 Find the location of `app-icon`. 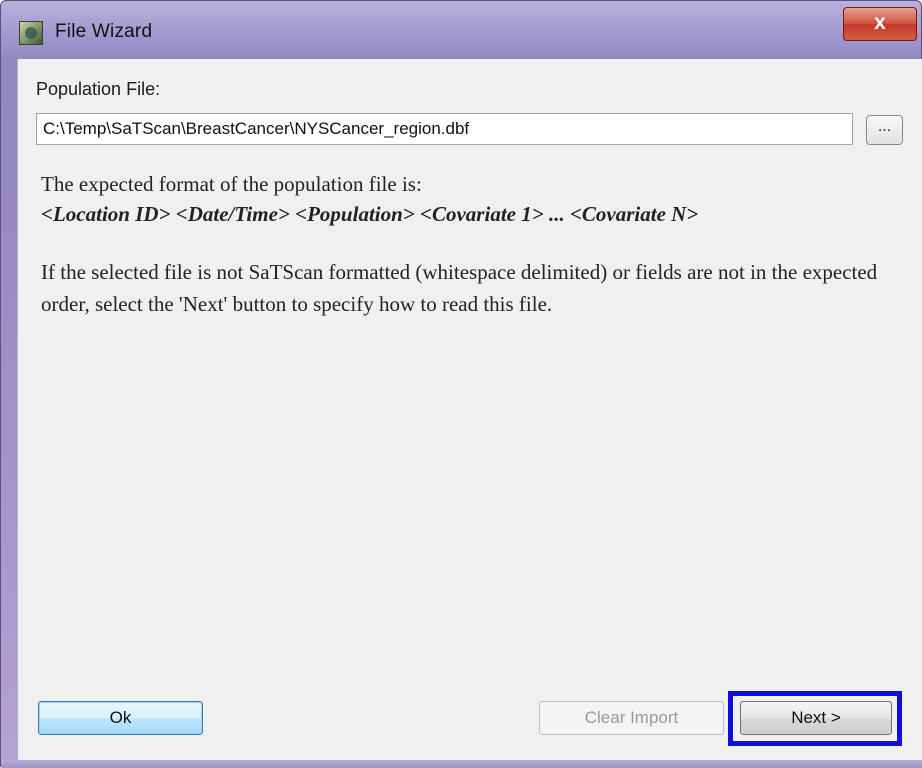

app-icon is located at coordinates (31, 33).